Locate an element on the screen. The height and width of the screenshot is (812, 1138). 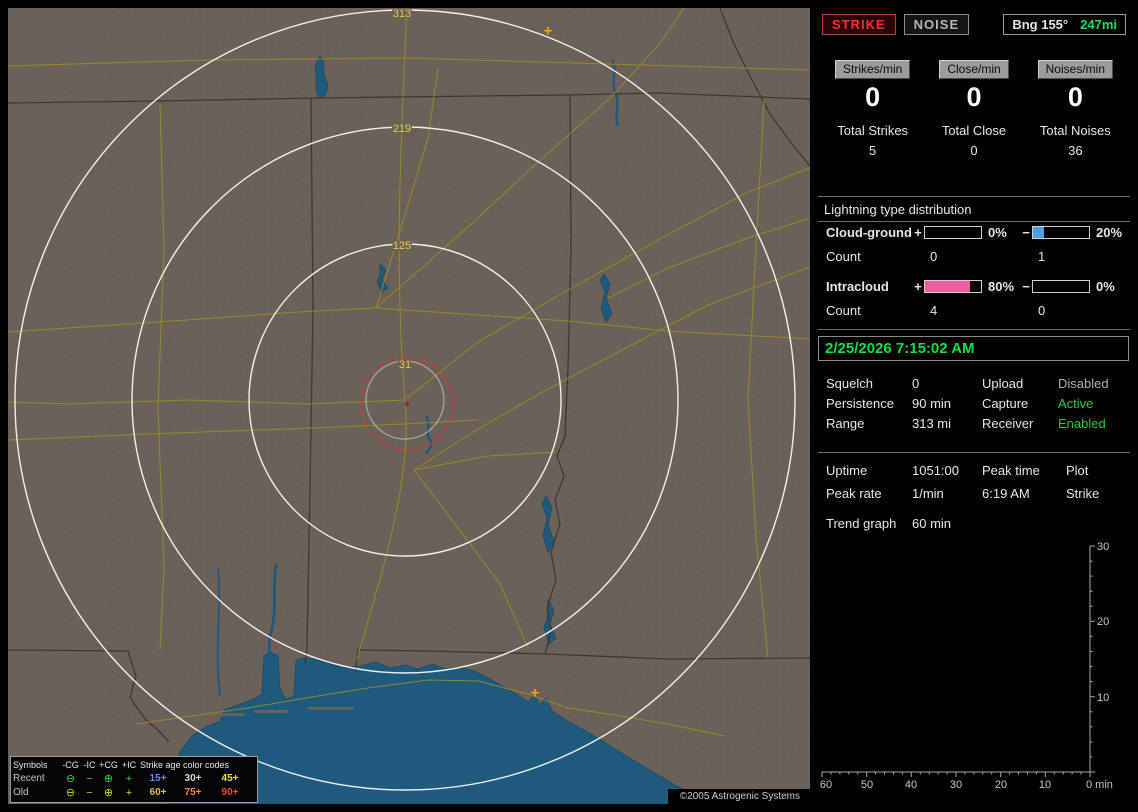
x-tick-0-min: 0 min is located at coordinates (1099, 785).